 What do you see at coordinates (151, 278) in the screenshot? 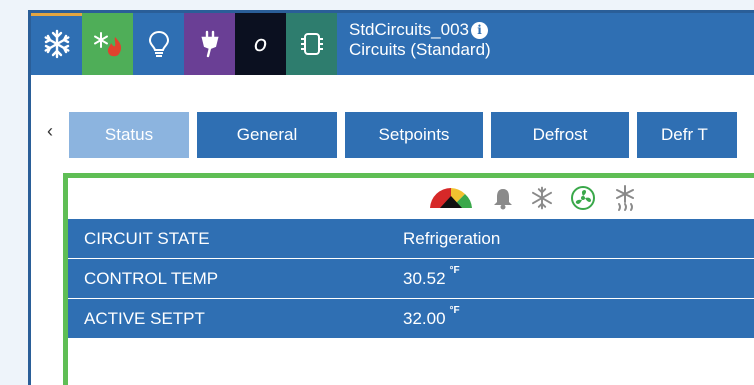
I see `row-label: CONTROL TEMP` at bounding box center [151, 278].